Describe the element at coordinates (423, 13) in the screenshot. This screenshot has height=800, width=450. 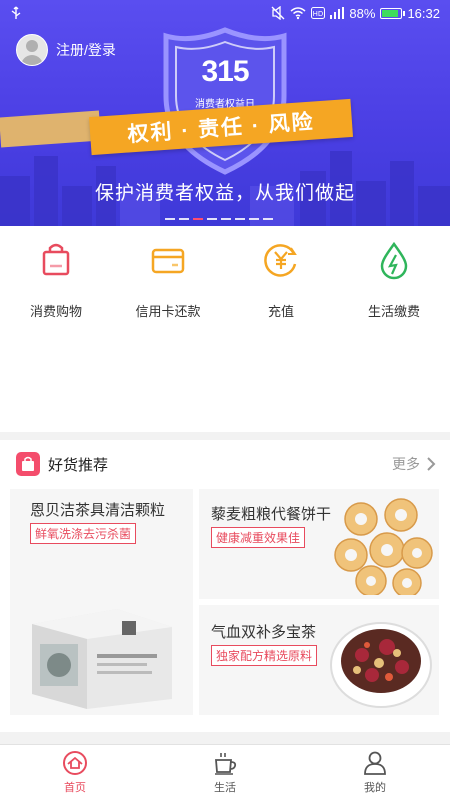
I see `clock: 16:32` at that location.